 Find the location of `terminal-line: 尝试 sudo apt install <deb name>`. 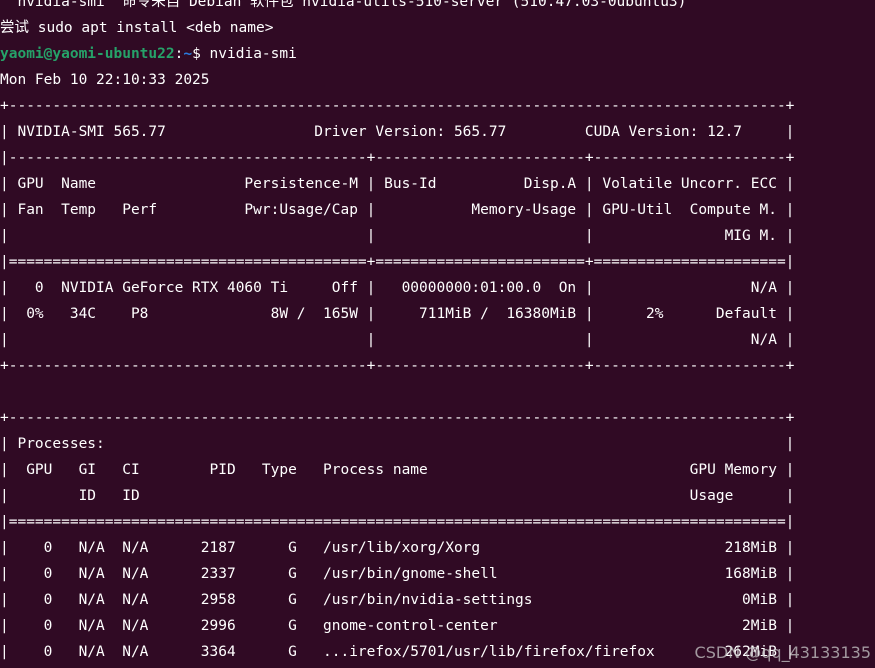

terminal-line: 尝试 sudo apt install <deb name> is located at coordinates (137, 28).